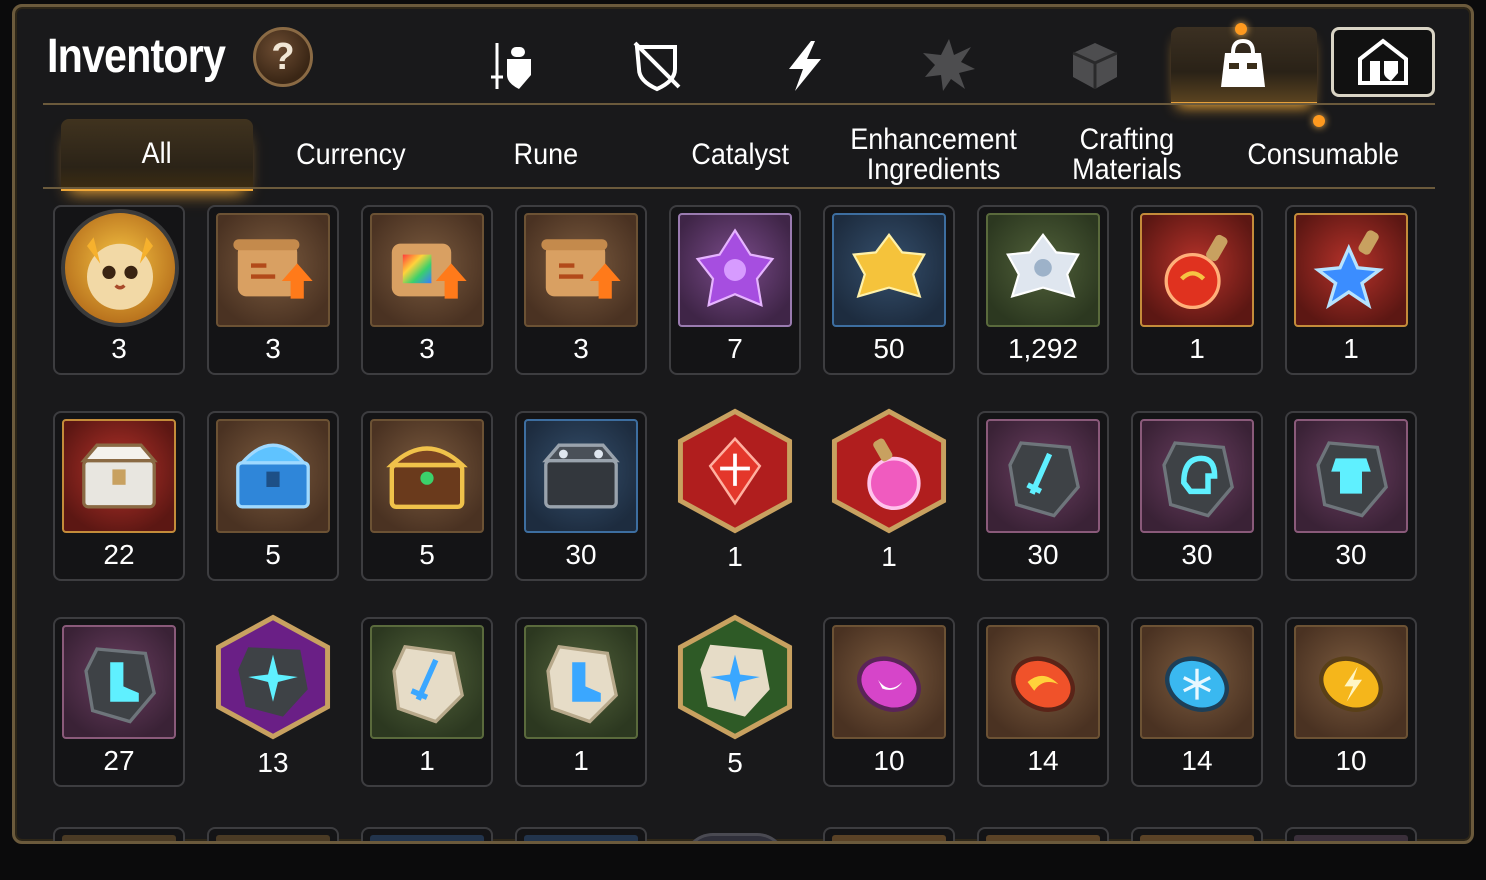  What do you see at coordinates (427, 682) in the screenshot?
I see `stone-sword-icon` at bounding box center [427, 682].